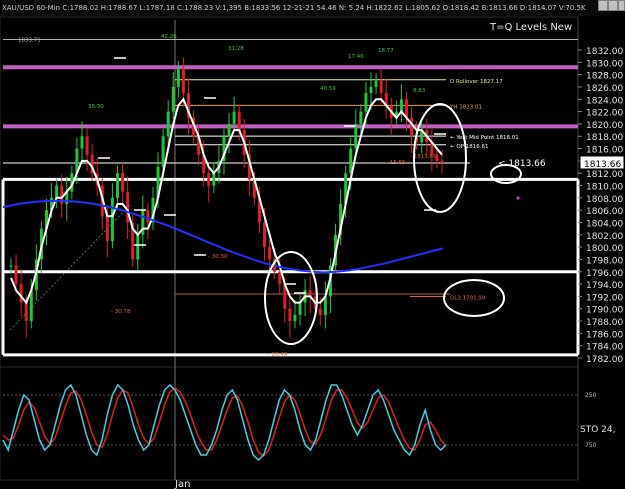 The height and width of the screenshot is (489, 625). I want to click on annotation-label: - 20.49, so click(278, 355).